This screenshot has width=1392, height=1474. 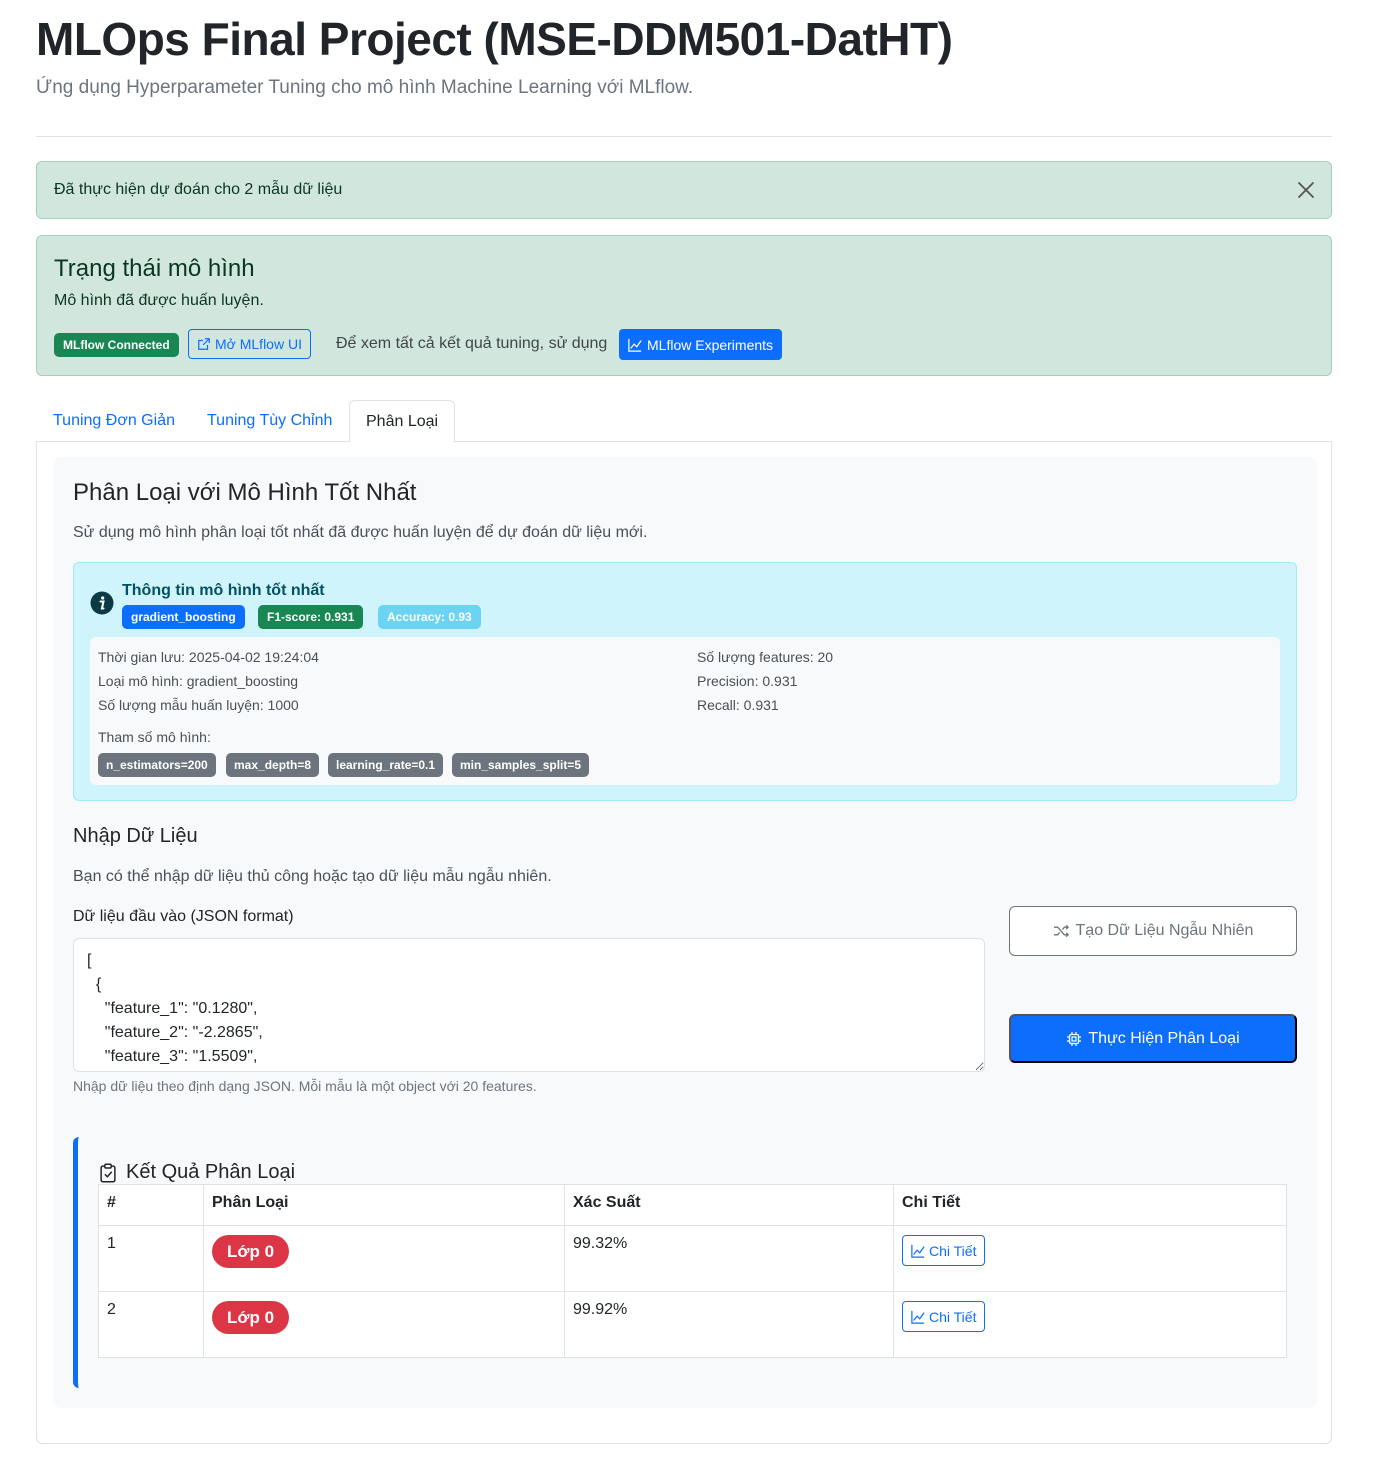 I want to click on tab-simple-tuning: Tuning Đơn Giản, so click(x=114, y=421).